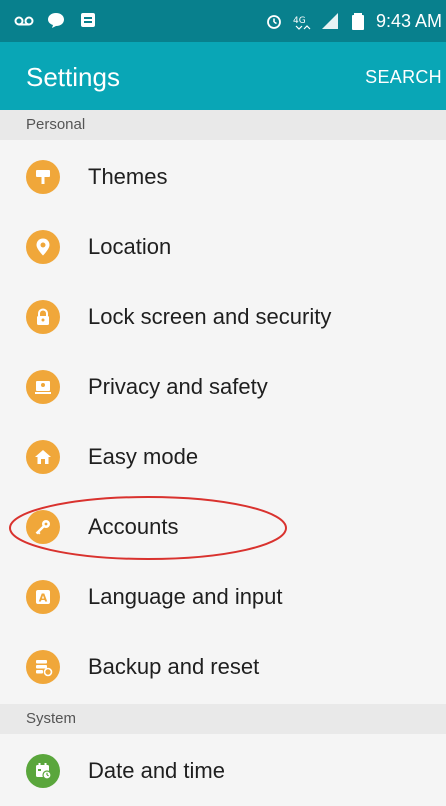 This screenshot has width=446, height=806. What do you see at coordinates (403, 77) in the screenshot?
I see `search-button: SEARCH` at bounding box center [403, 77].